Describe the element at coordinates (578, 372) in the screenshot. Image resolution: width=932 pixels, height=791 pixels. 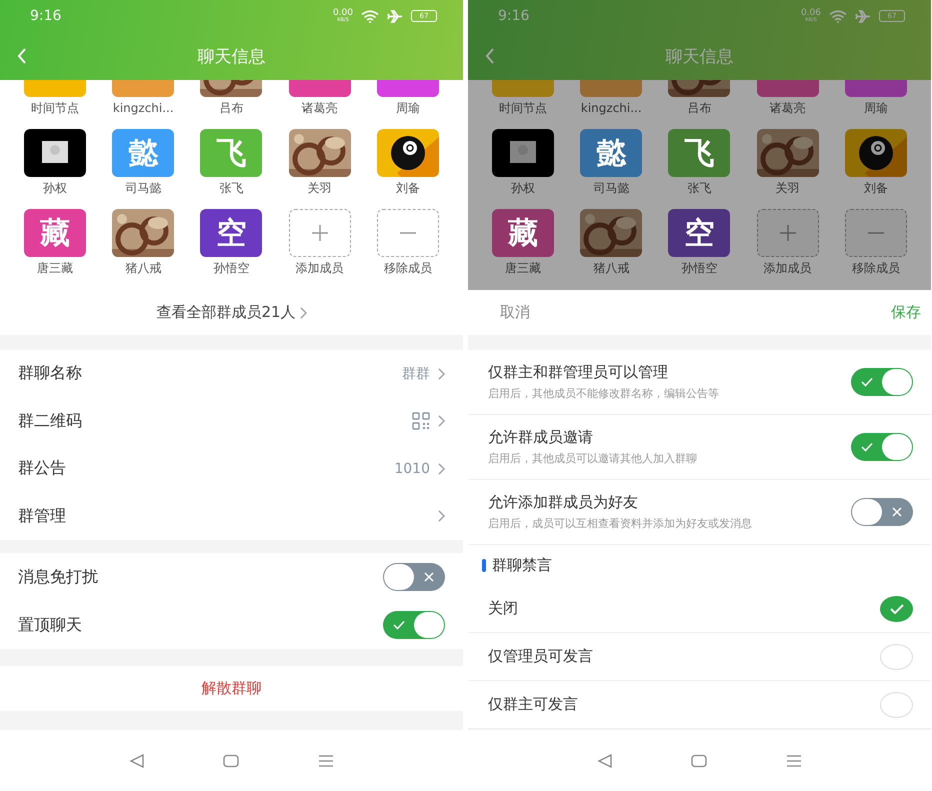
I see `setting-label: 仅群主和群管理员可以管理` at that location.